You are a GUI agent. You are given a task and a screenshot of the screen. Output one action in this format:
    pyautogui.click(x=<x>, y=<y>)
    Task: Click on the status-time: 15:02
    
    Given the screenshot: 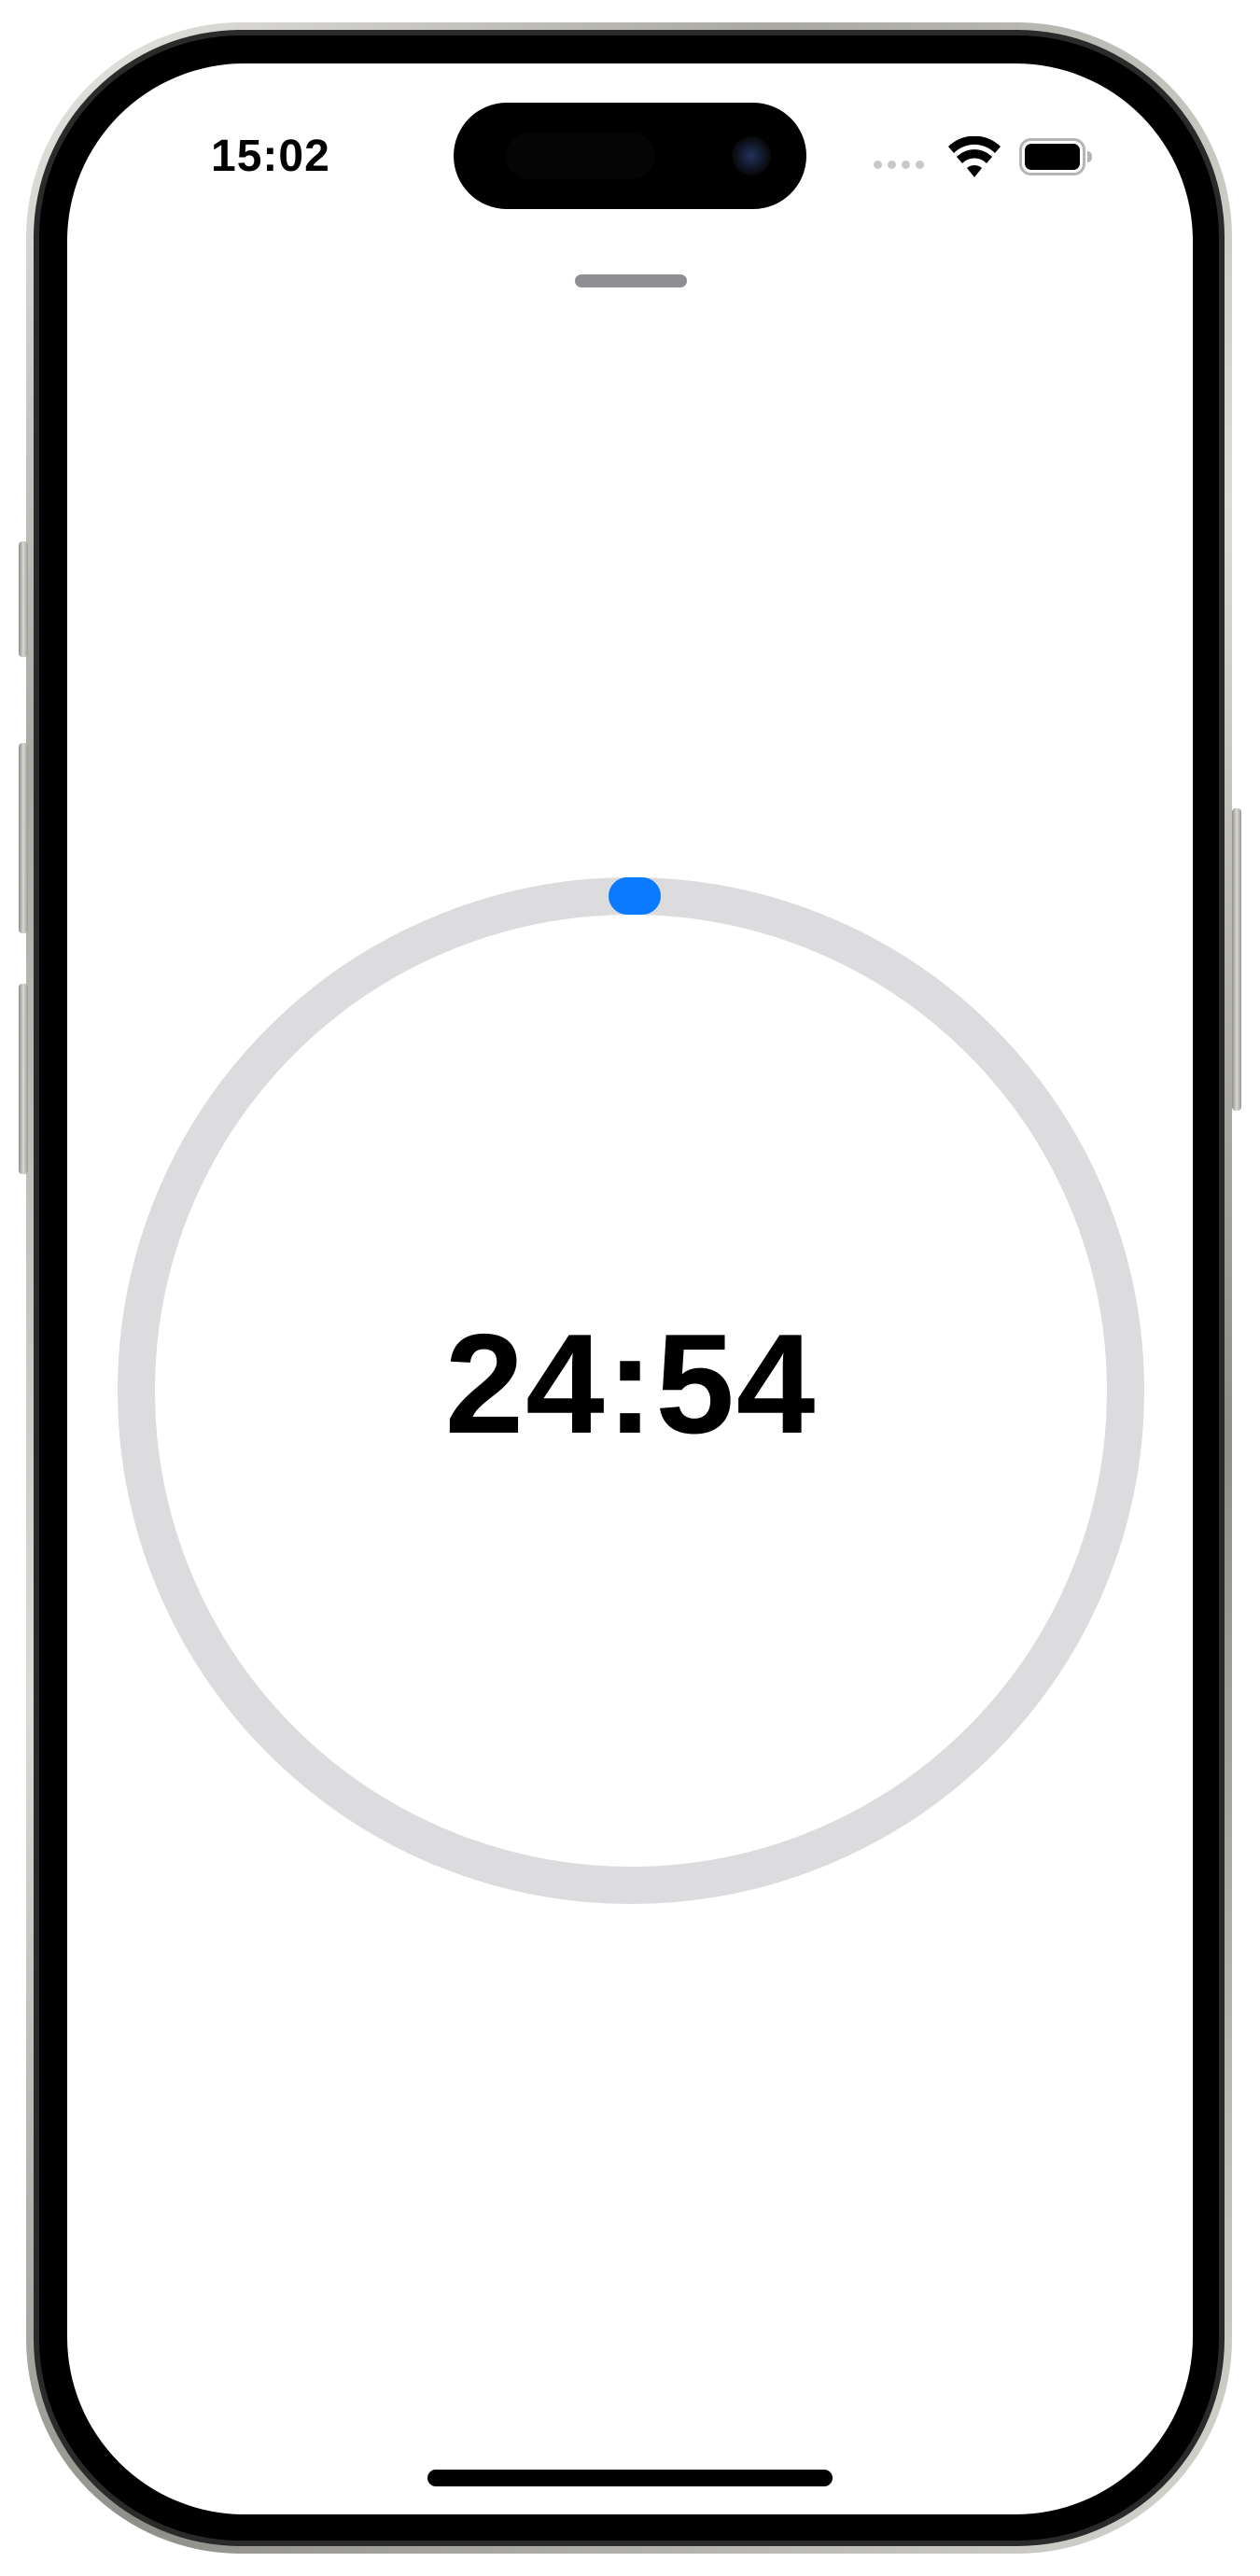 What is the action you would take?
    pyautogui.click(x=270, y=156)
    